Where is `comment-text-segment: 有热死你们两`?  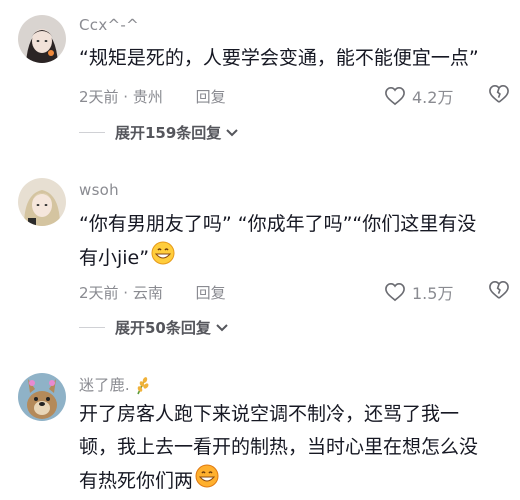 comment-text-segment: 有热死你们两 is located at coordinates (136, 481).